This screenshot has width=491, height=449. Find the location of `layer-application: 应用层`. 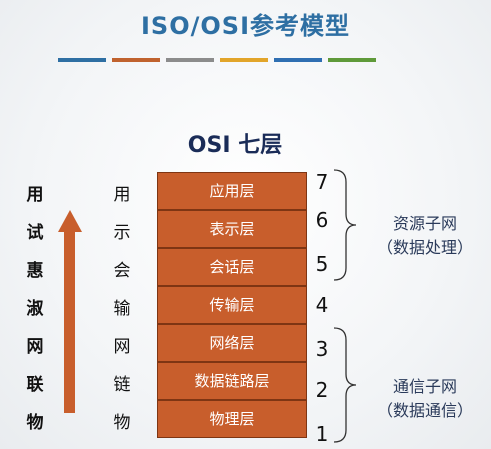

layer-application: 应用层 is located at coordinates (232, 191).